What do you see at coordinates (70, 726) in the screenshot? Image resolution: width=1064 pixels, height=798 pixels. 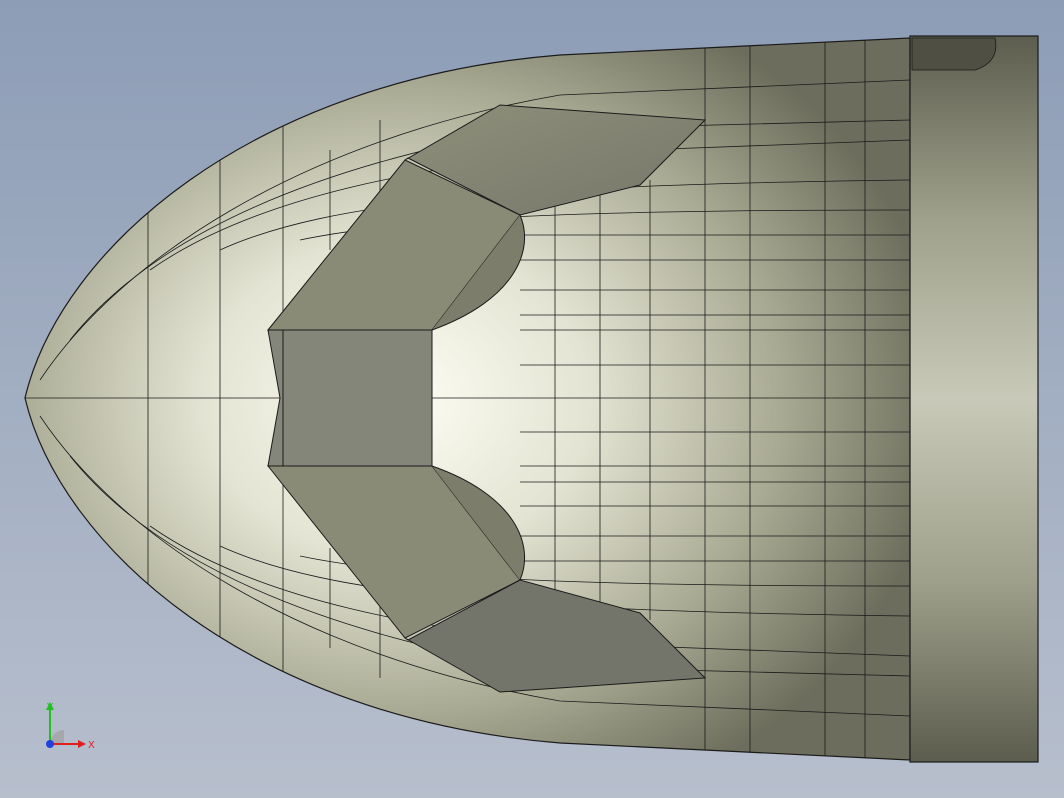 I see `coordinate-triad: Y X` at bounding box center [70, 726].